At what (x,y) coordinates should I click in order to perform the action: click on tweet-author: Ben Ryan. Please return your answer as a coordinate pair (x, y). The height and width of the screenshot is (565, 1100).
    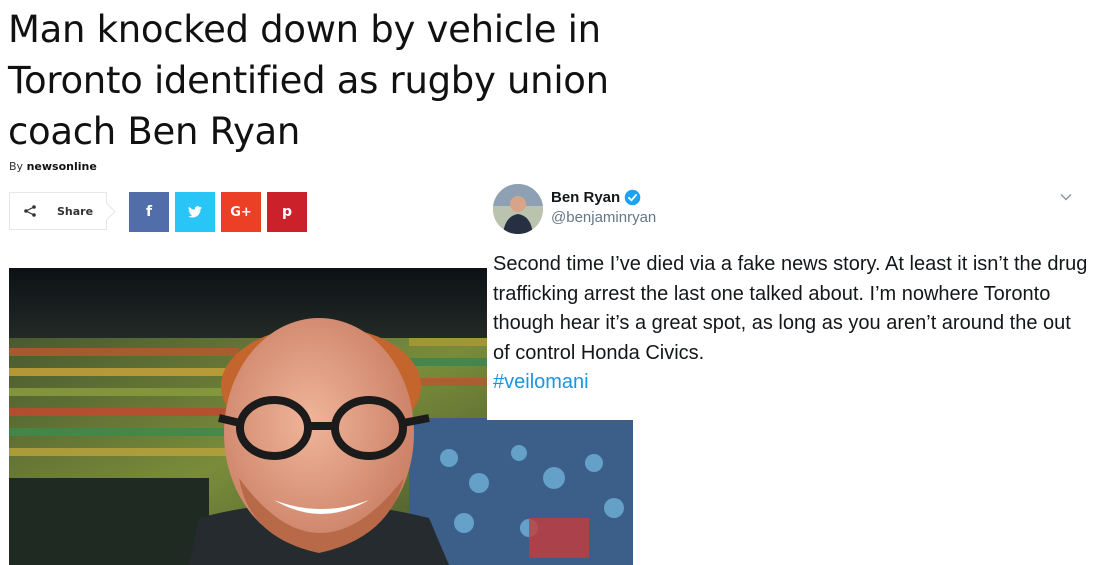
    Looking at the image, I should click on (596, 197).